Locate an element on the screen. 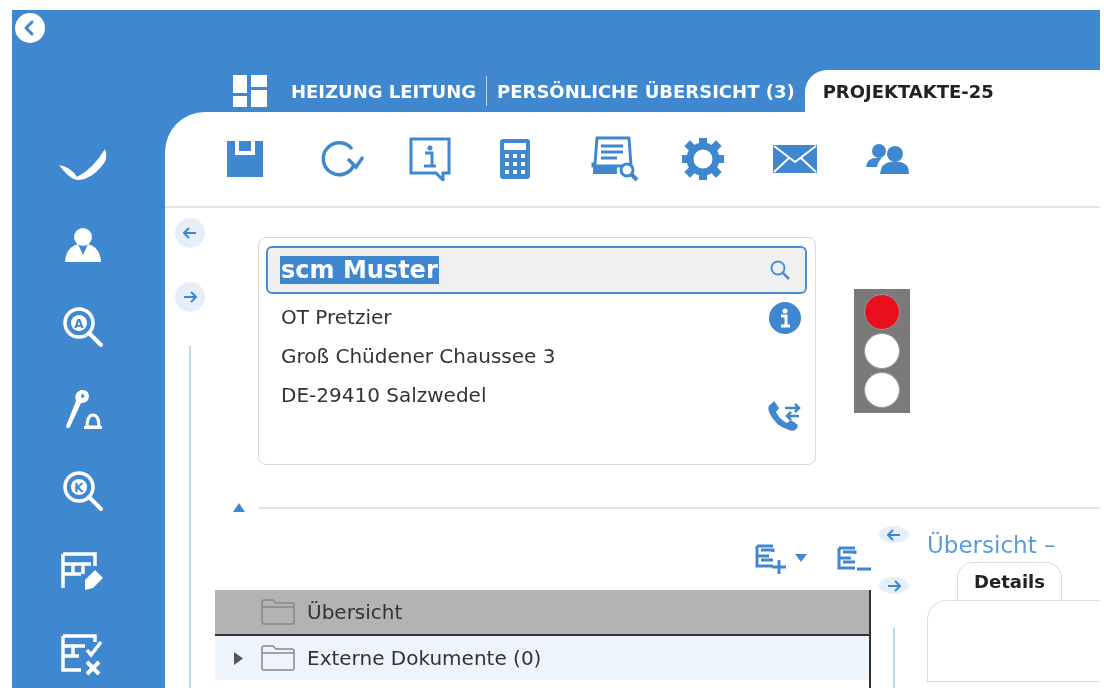  phone-transfer-icon is located at coordinates (784, 416).